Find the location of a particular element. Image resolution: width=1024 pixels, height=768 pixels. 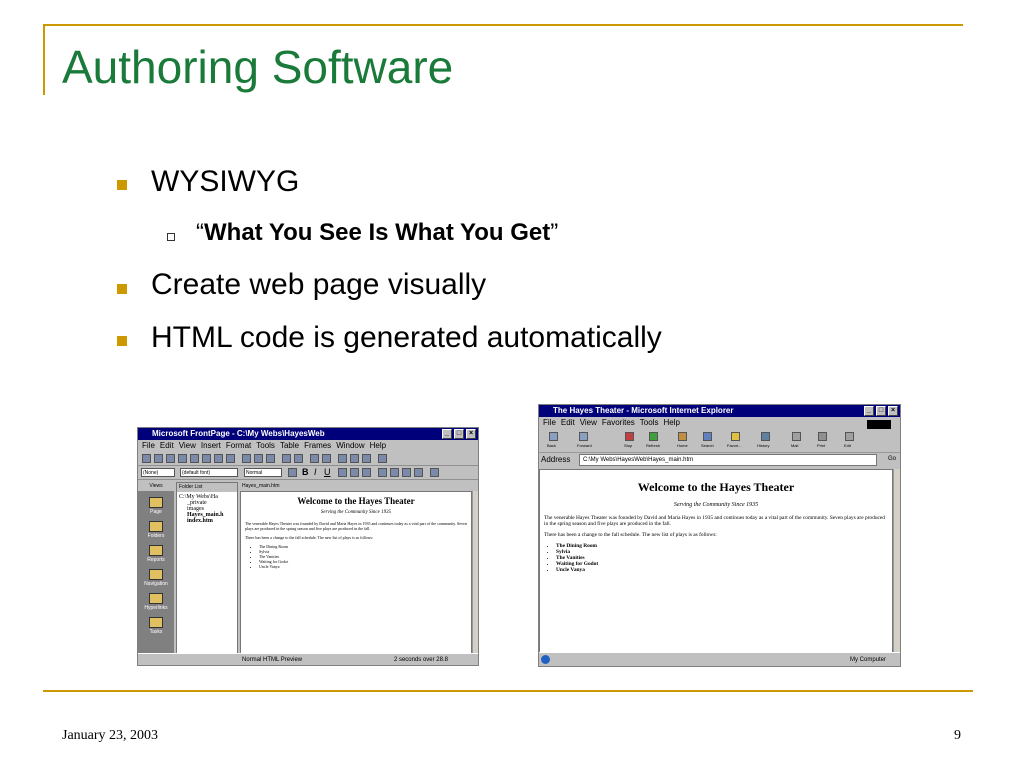

align-left-icon is located at coordinates (342, 472).